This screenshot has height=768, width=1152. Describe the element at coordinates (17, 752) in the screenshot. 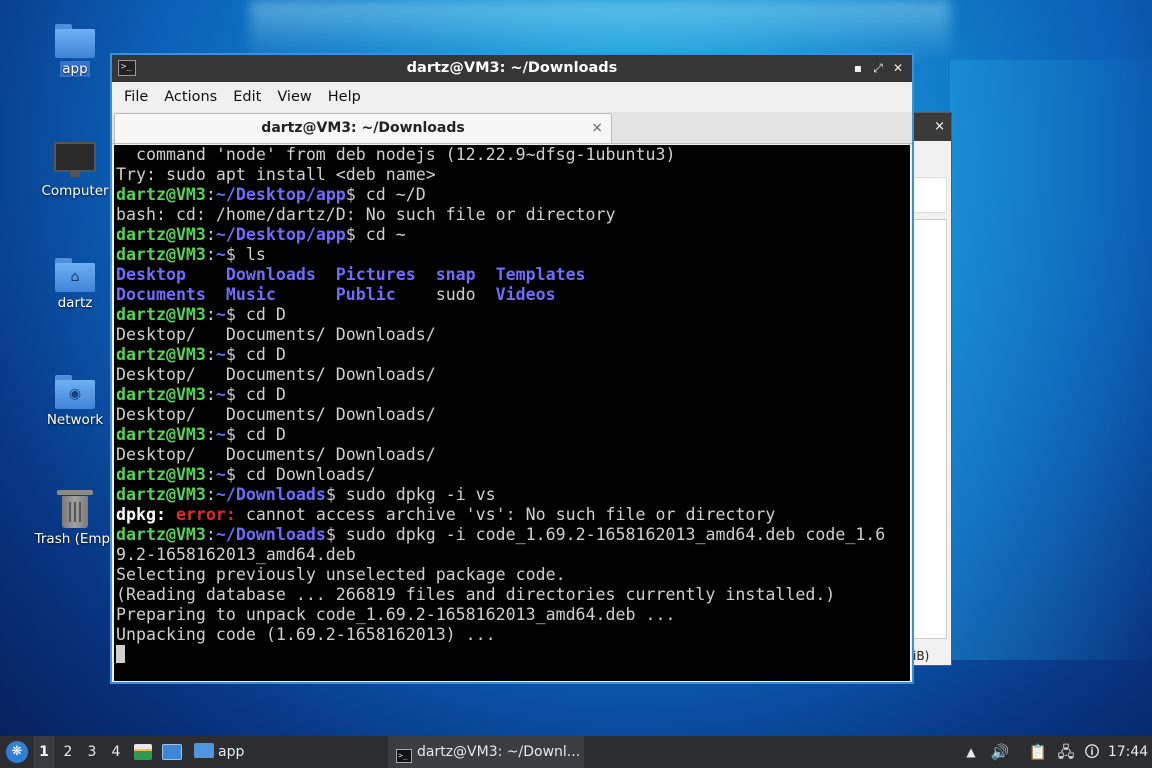

I see `start-menu-icon: ❋` at that location.